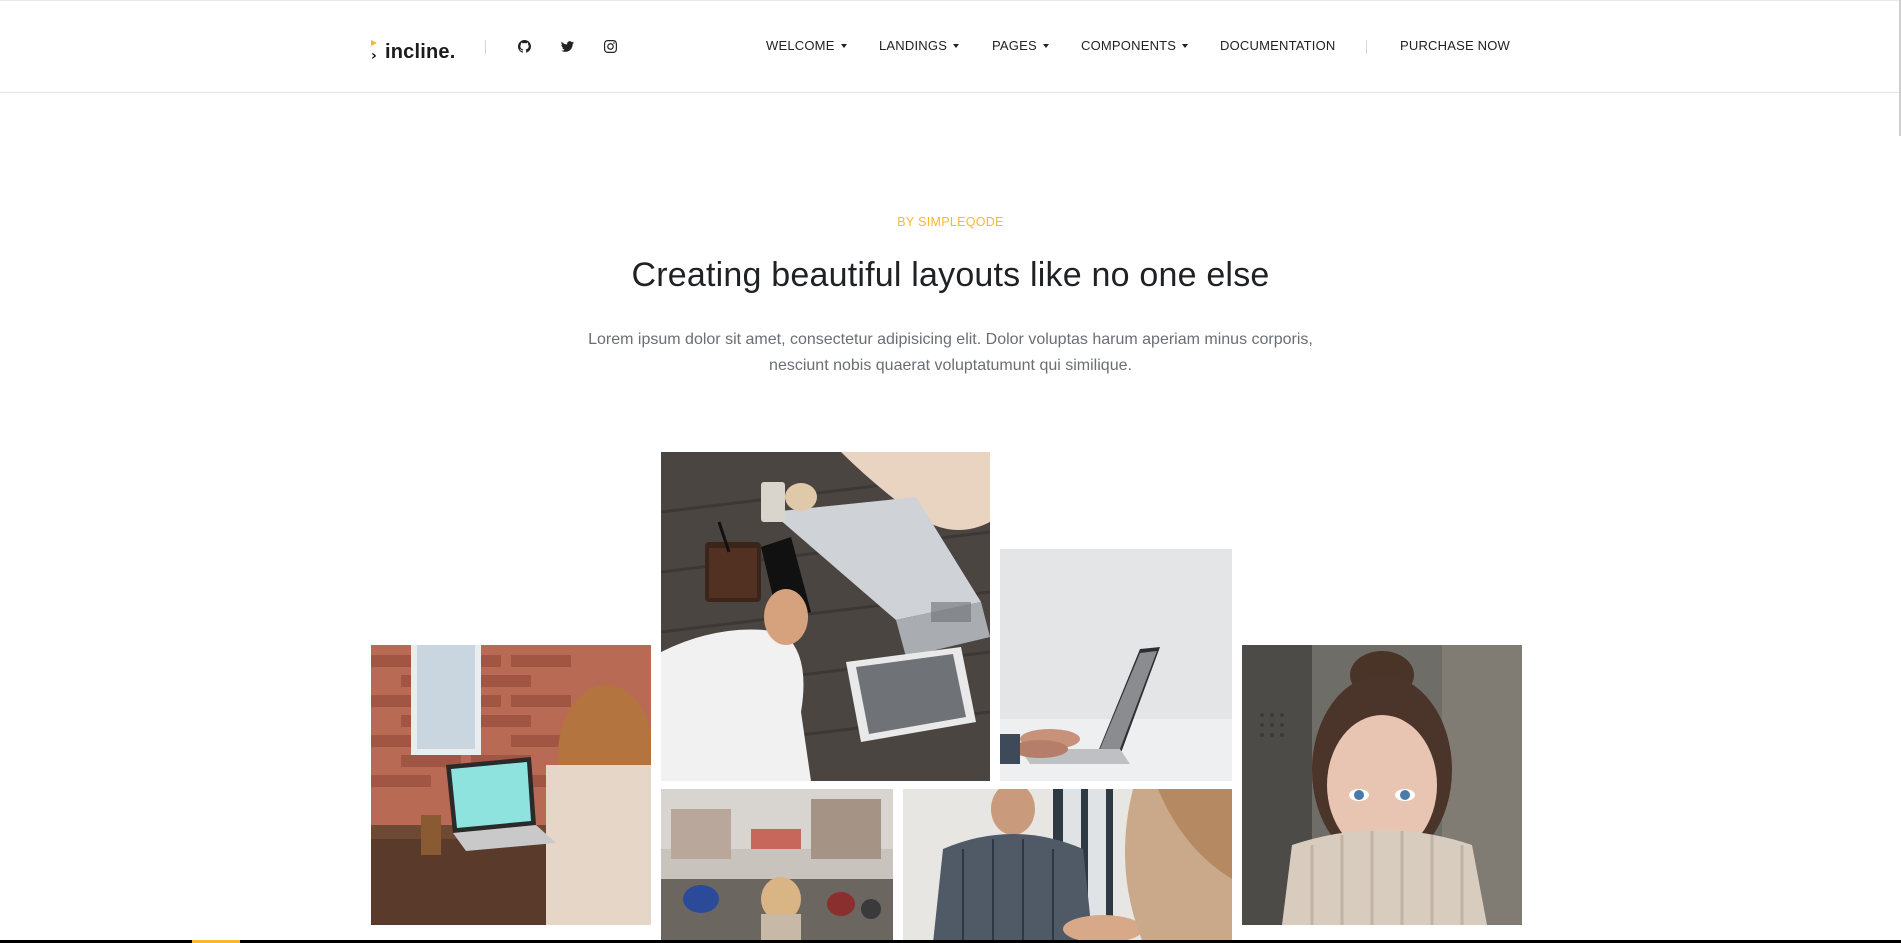 The image size is (1901, 943). I want to click on nav-landings: LANDINGS, so click(919, 45).